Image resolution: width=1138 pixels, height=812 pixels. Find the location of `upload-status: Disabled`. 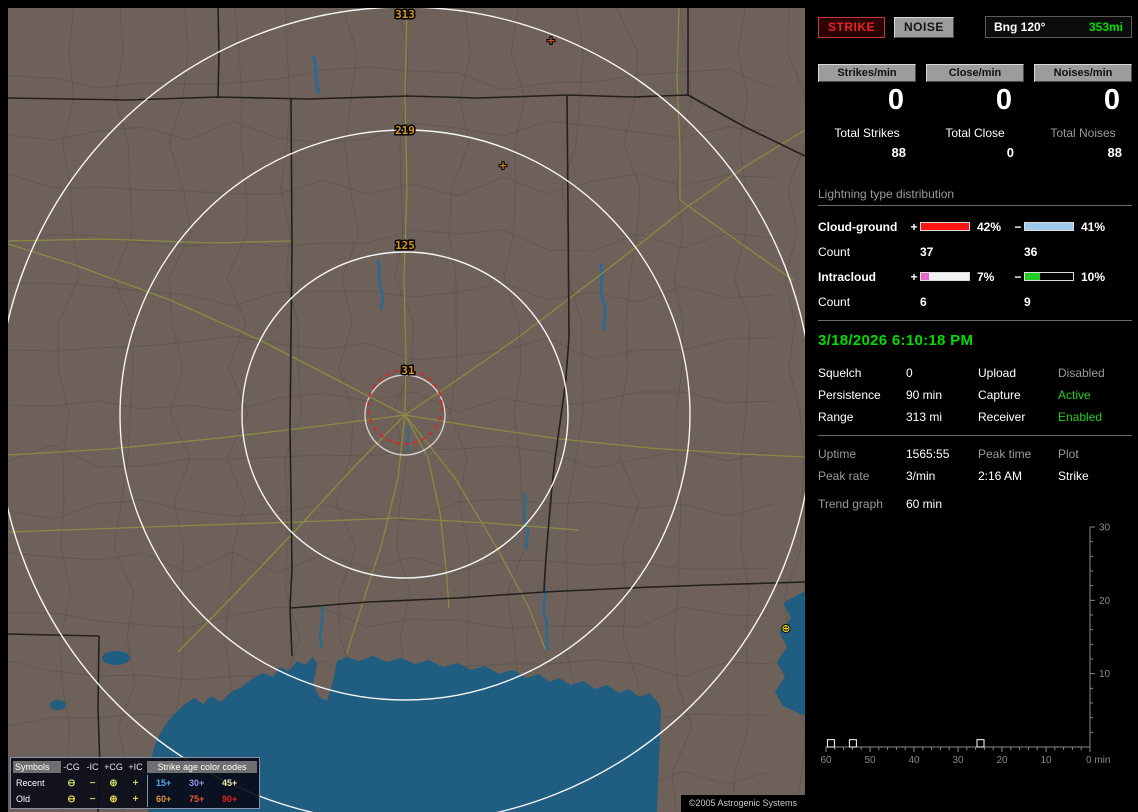

upload-status: Disabled is located at coordinates (1081, 373).